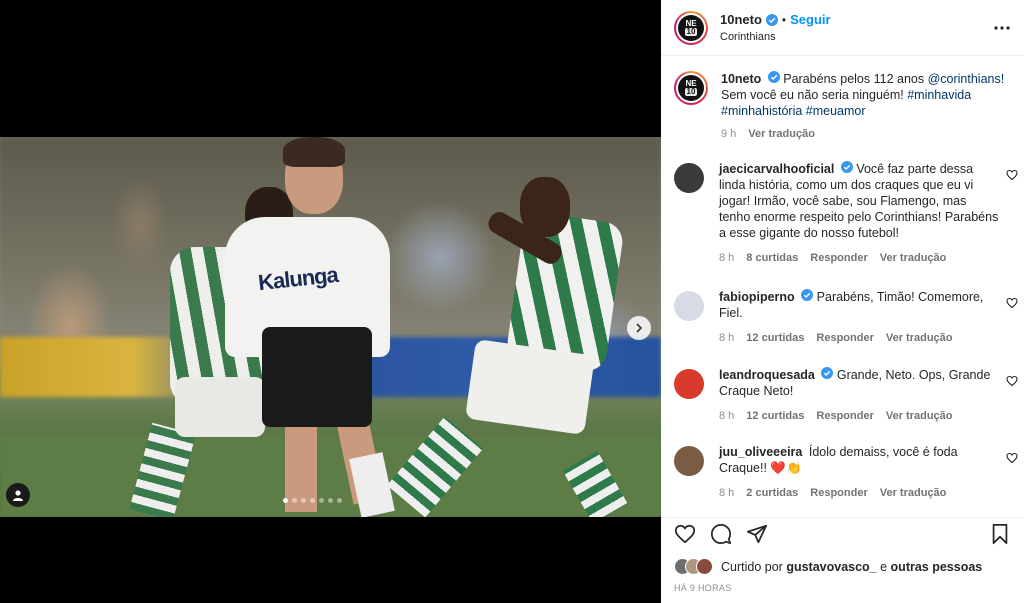  I want to click on follow-button: Seguir, so click(810, 19).